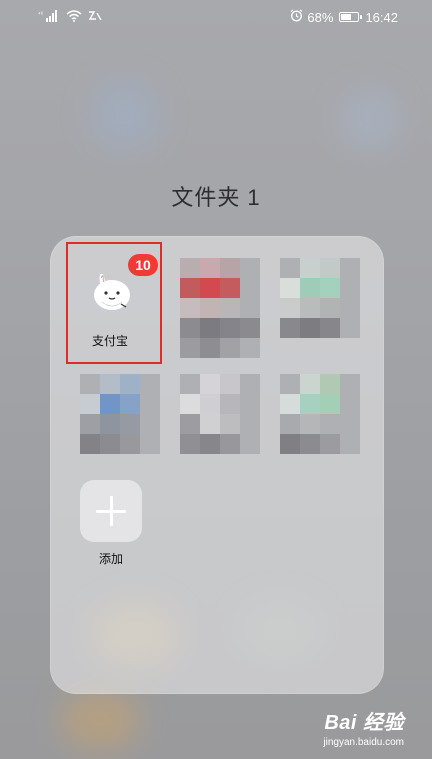 The image size is (432, 759). What do you see at coordinates (74, 17) in the screenshot?
I see `wifi-icon` at bounding box center [74, 17].